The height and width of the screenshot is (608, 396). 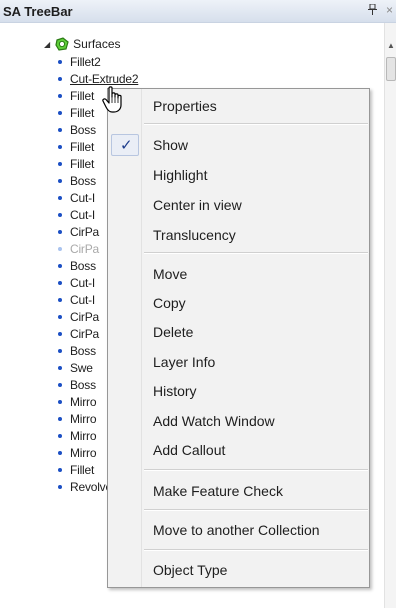 I want to click on checked-indicator: ✓, so click(x=125, y=145).